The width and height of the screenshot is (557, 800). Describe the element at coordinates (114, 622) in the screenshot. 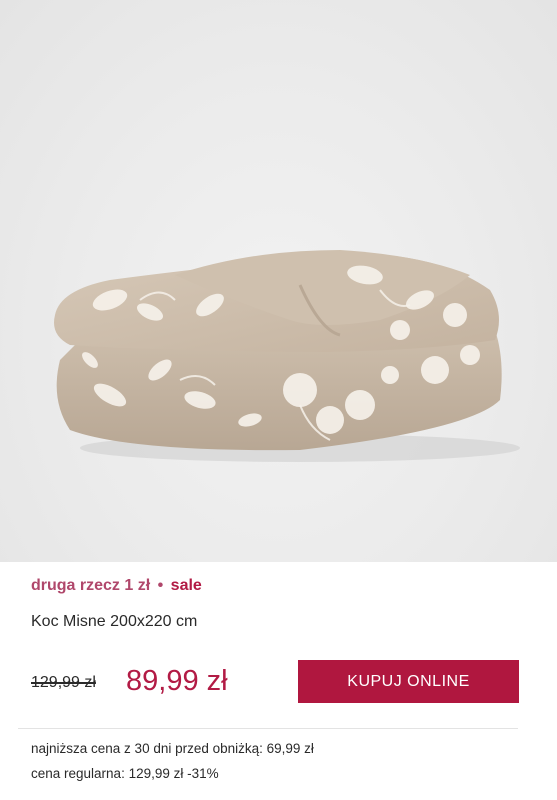

I see `product-title: Koc Misne 200x220 cm` at that location.